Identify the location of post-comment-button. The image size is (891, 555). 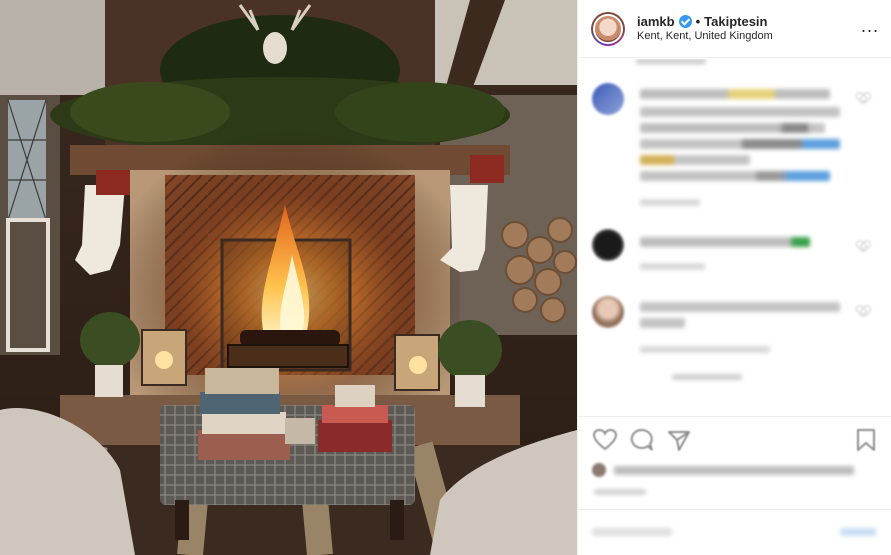
(858, 532).